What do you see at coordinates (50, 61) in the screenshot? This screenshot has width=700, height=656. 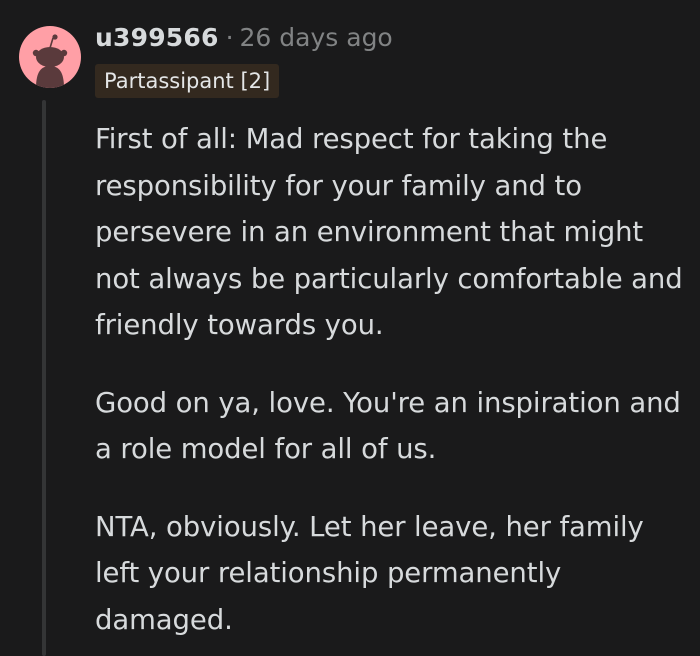 I see `reddit-snoo-avatar-icon` at bounding box center [50, 61].